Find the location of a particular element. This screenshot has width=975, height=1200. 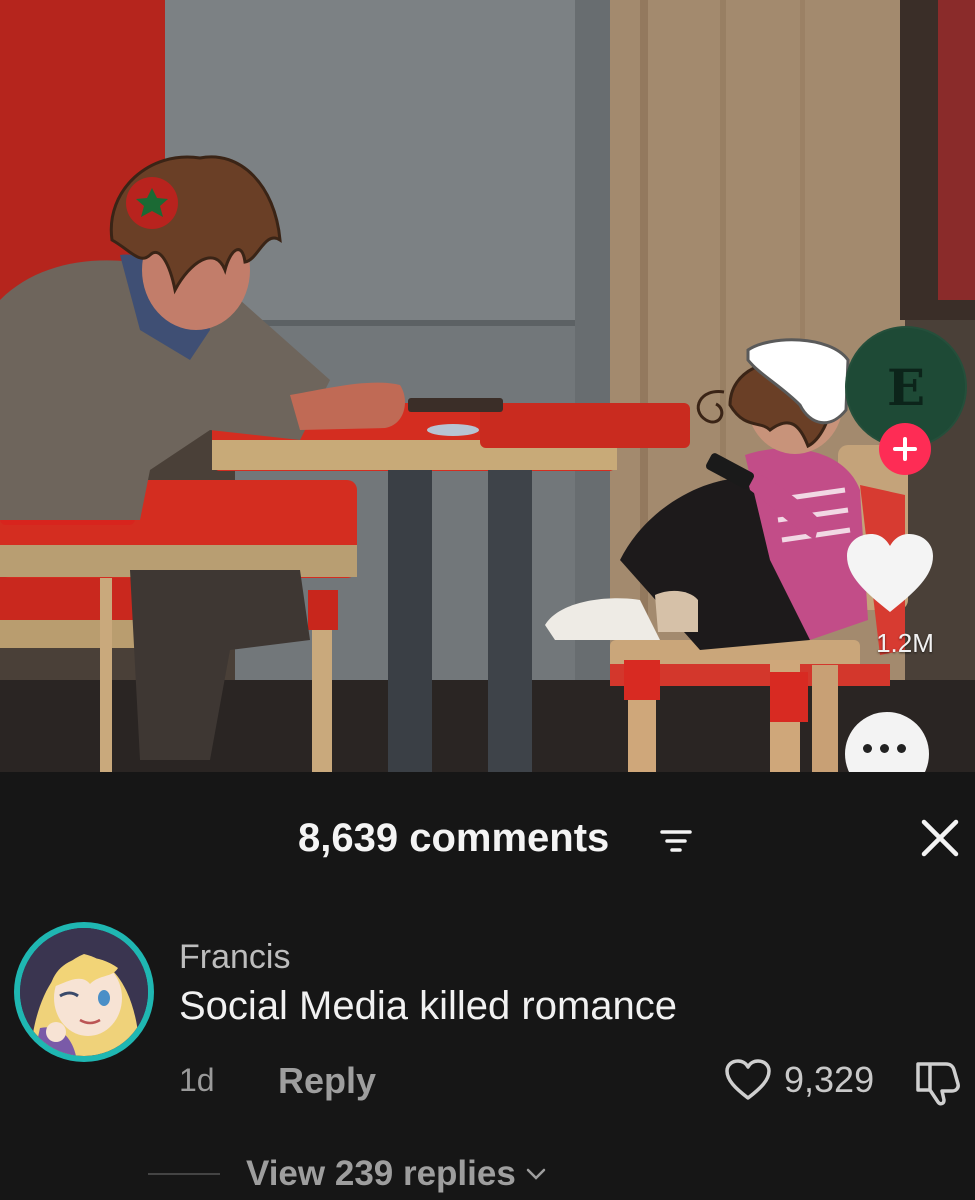

heart-outline-icon is located at coordinates (748, 1079).